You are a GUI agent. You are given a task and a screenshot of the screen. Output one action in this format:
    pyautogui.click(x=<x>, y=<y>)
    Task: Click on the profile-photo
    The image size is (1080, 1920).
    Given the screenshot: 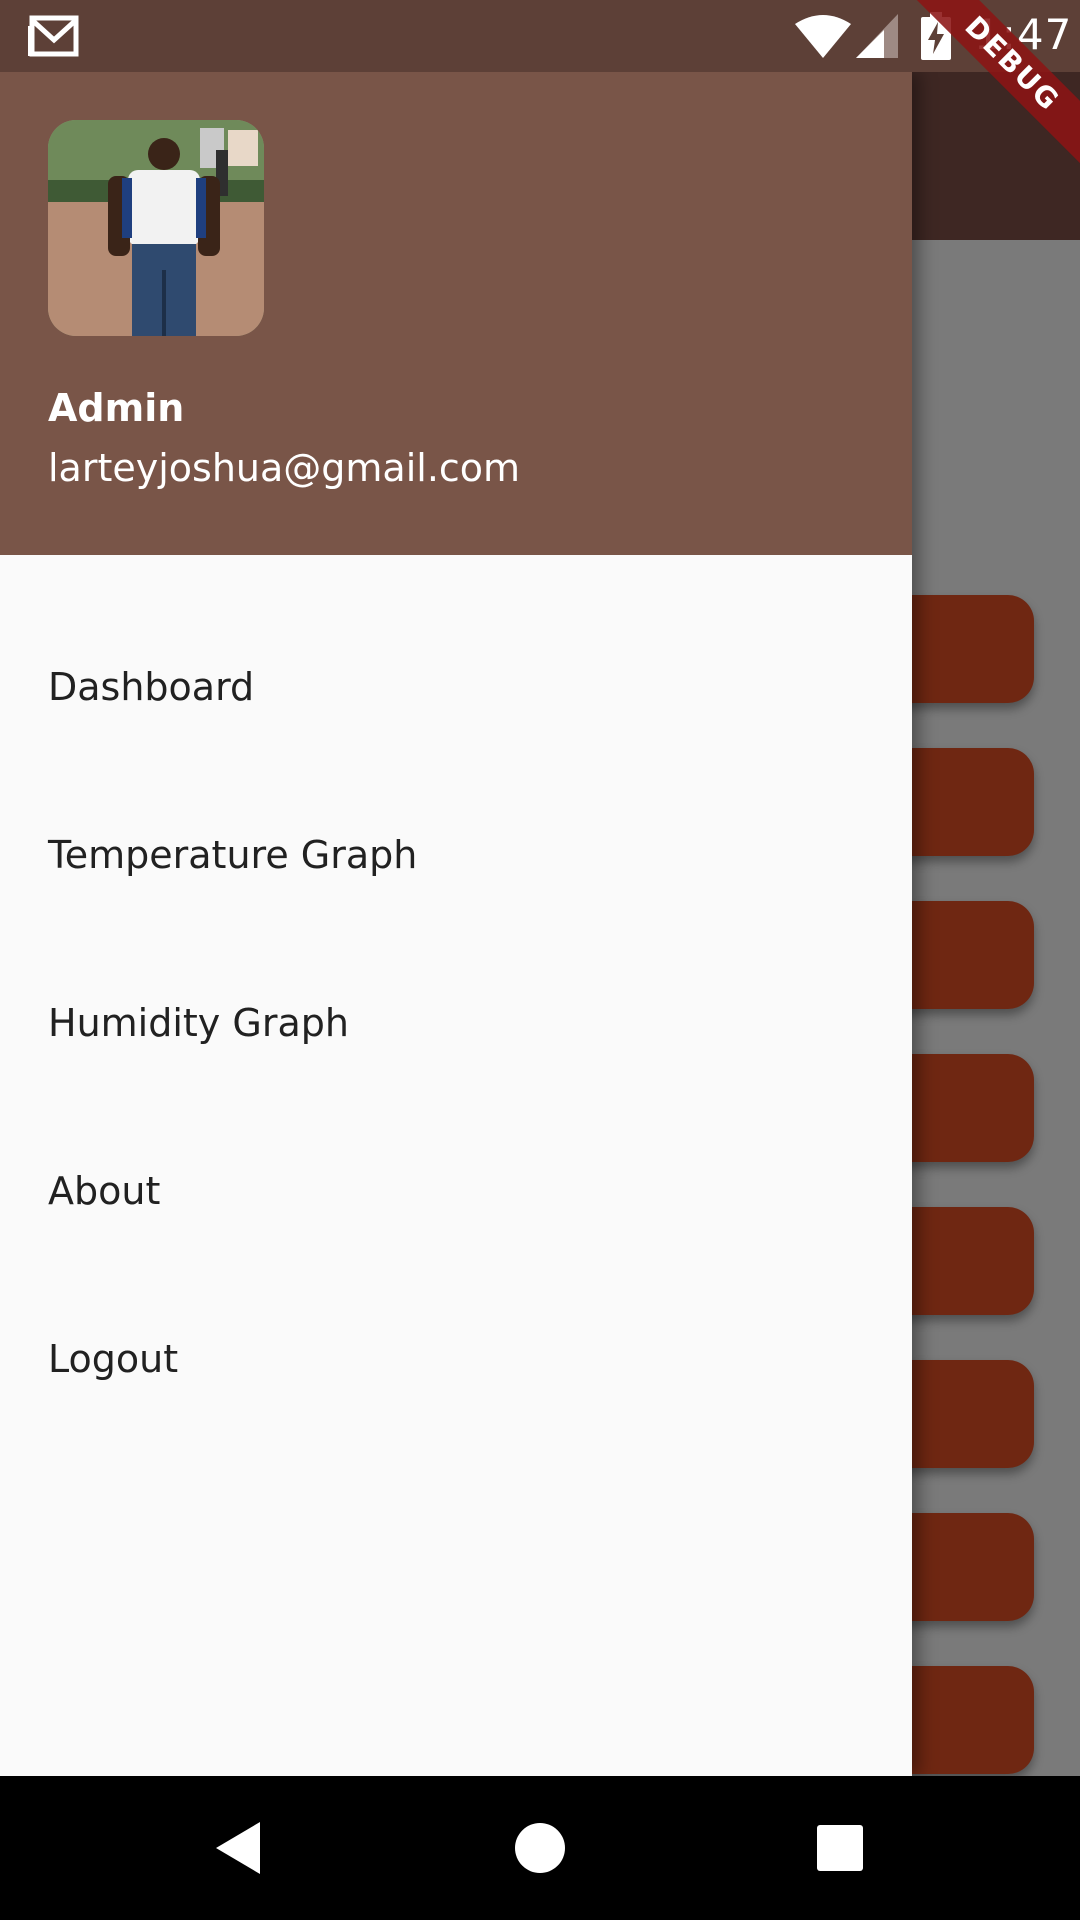 What is the action you would take?
    pyautogui.click(x=156, y=228)
    